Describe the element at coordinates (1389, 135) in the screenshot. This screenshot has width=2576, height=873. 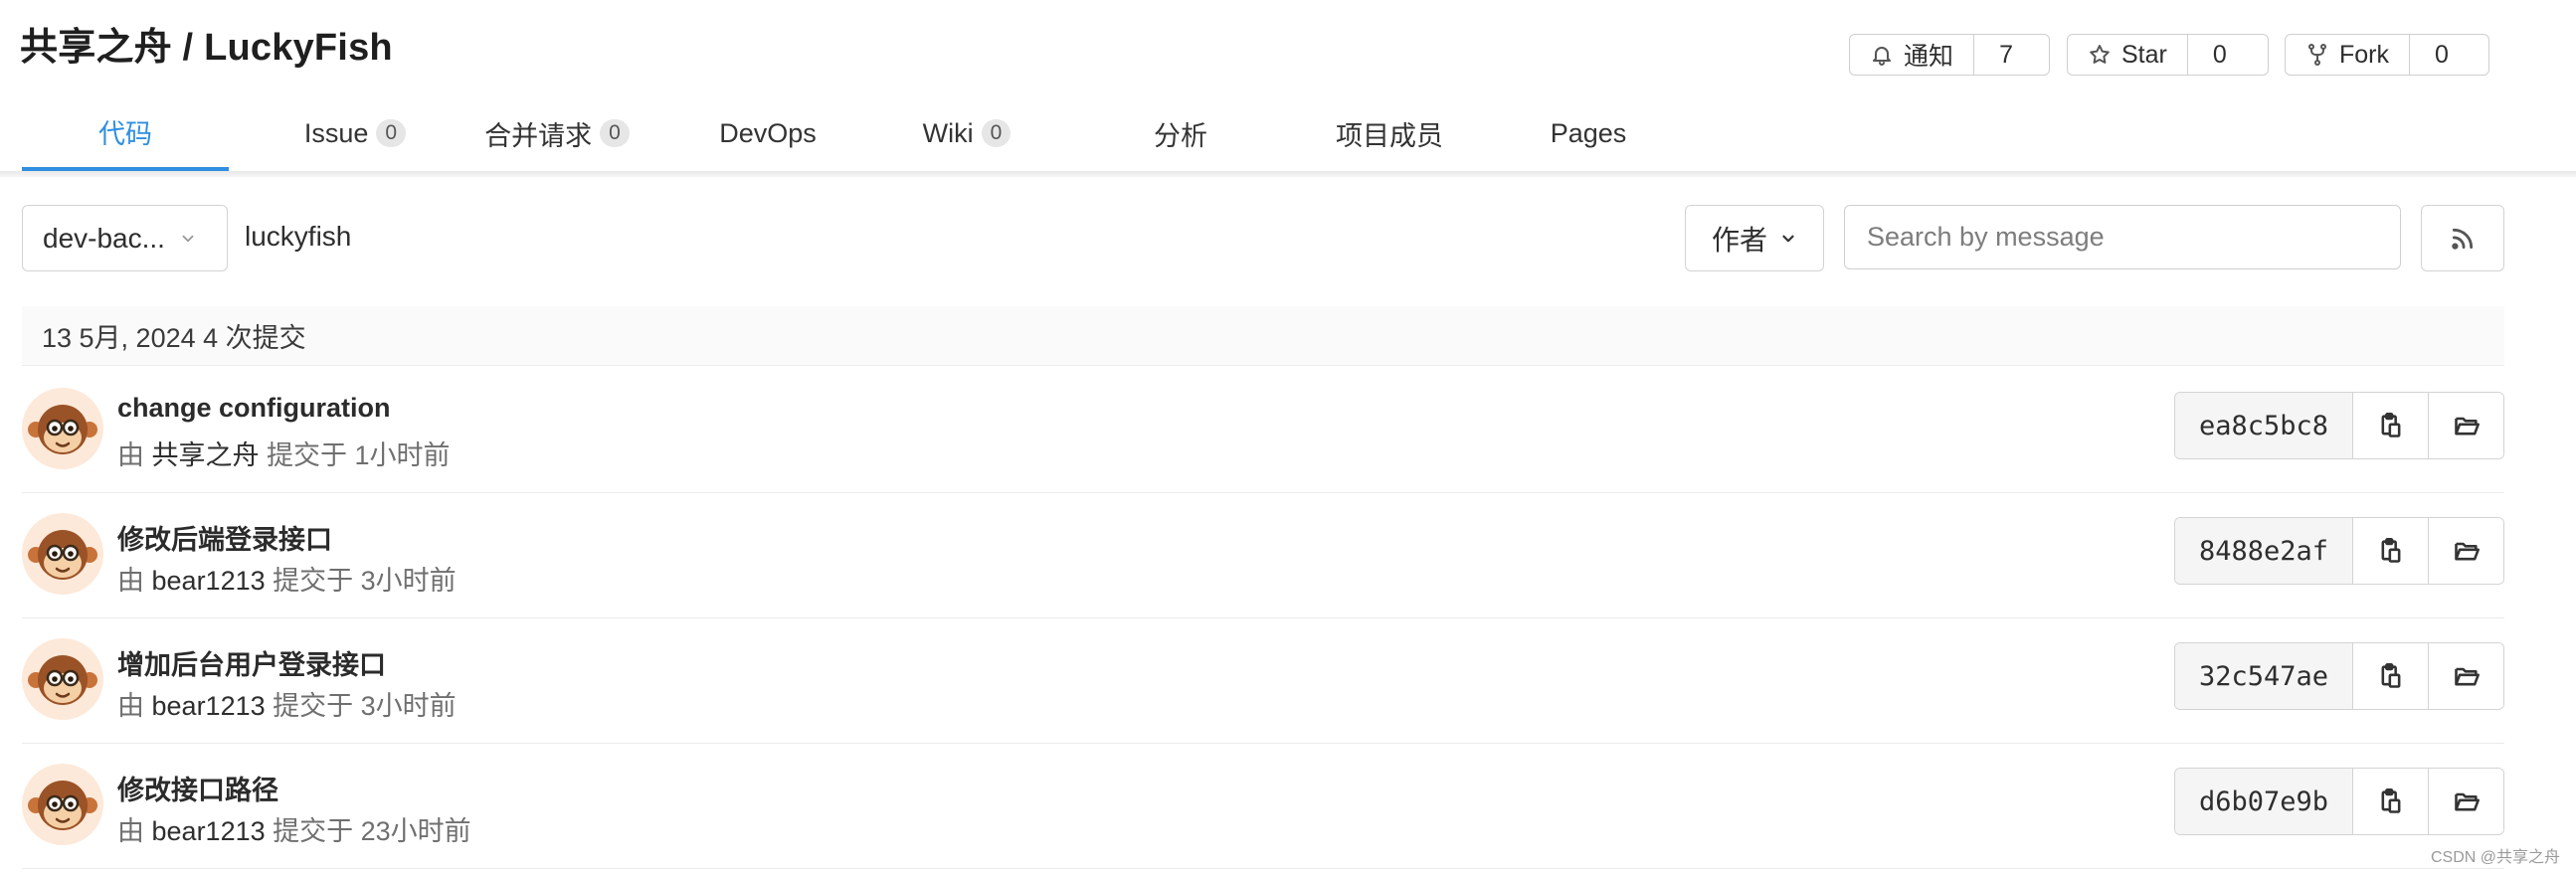
I see `tab-label: 项目成员` at that location.